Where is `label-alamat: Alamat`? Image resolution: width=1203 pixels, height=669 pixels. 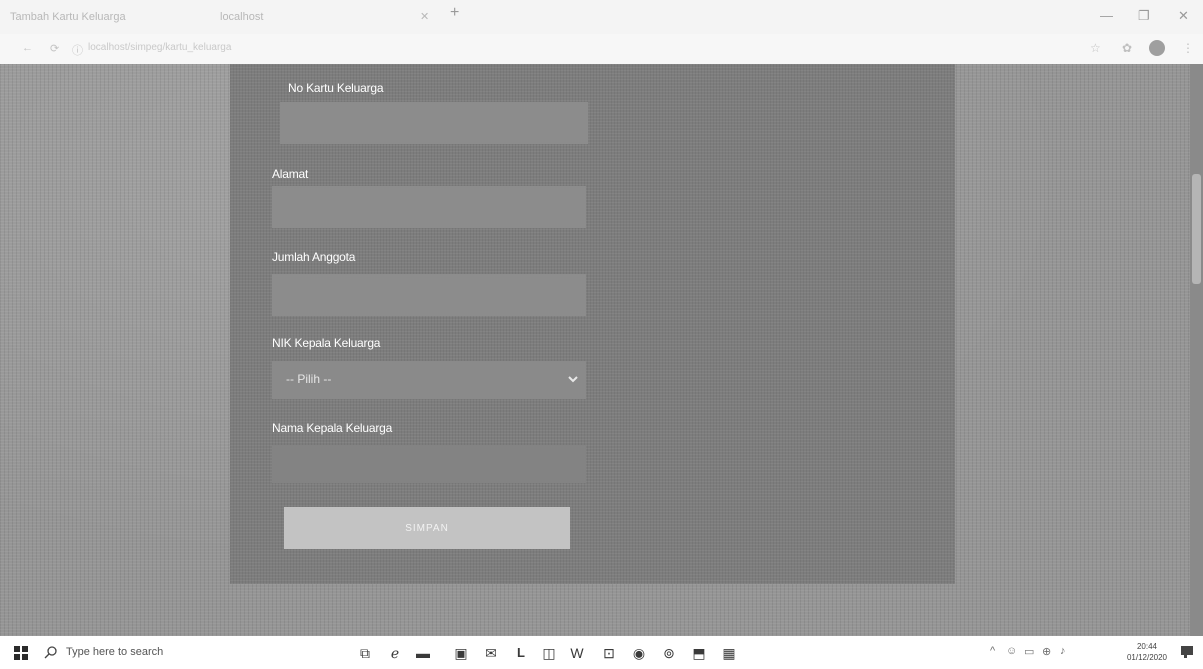 label-alamat: Alamat is located at coordinates (290, 174).